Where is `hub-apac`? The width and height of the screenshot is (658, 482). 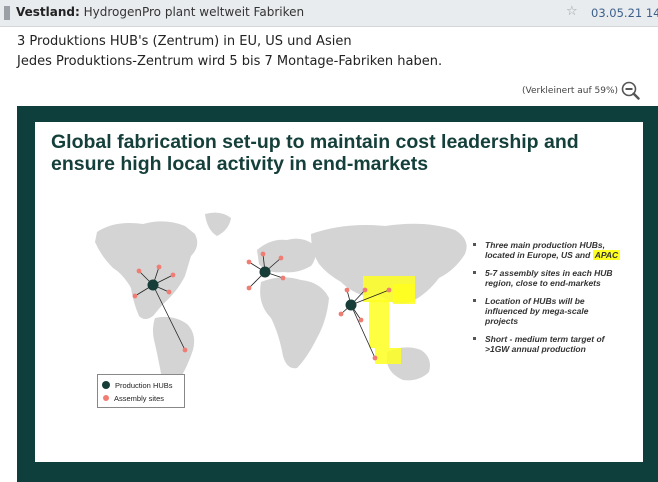 hub-apac is located at coordinates (351, 305).